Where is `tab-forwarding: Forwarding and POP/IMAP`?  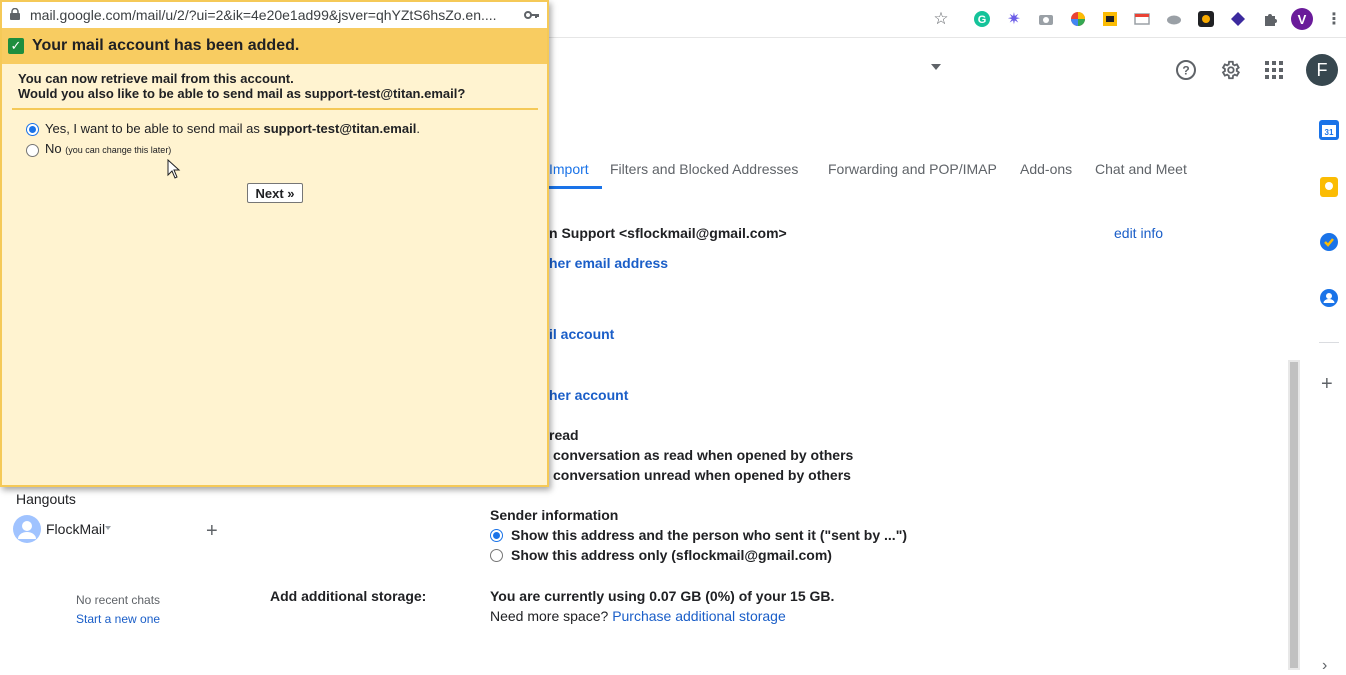
tab-forwarding: Forwarding and POP/IMAP is located at coordinates (912, 169).